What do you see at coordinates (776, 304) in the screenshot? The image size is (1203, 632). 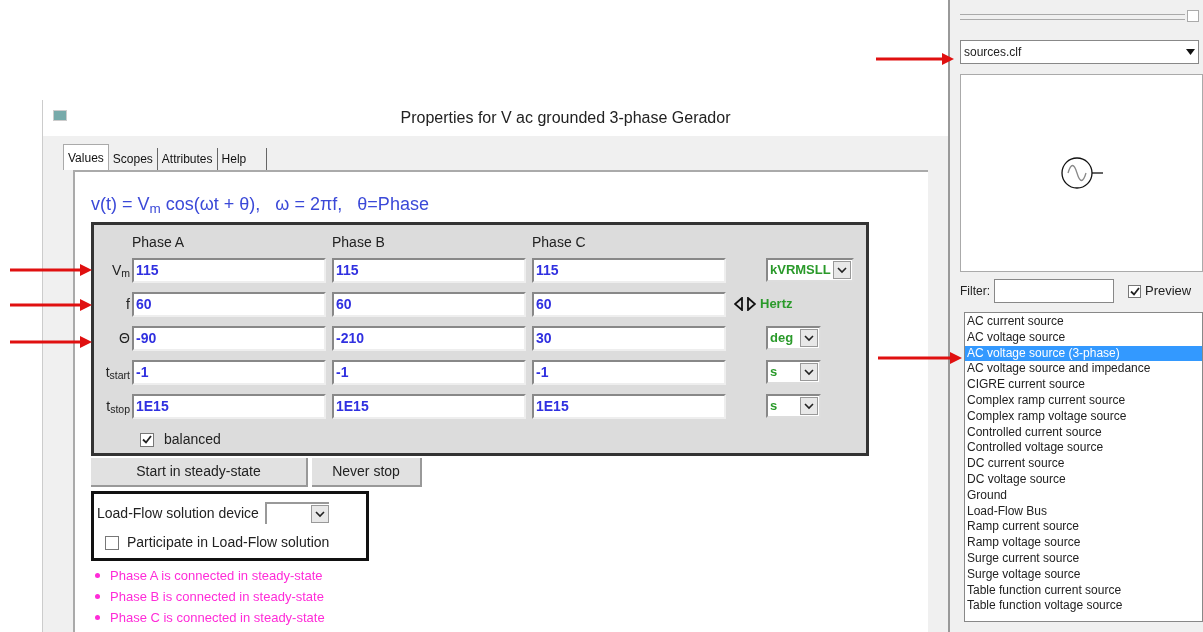 I see `unit-value: Hertz` at bounding box center [776, 304].